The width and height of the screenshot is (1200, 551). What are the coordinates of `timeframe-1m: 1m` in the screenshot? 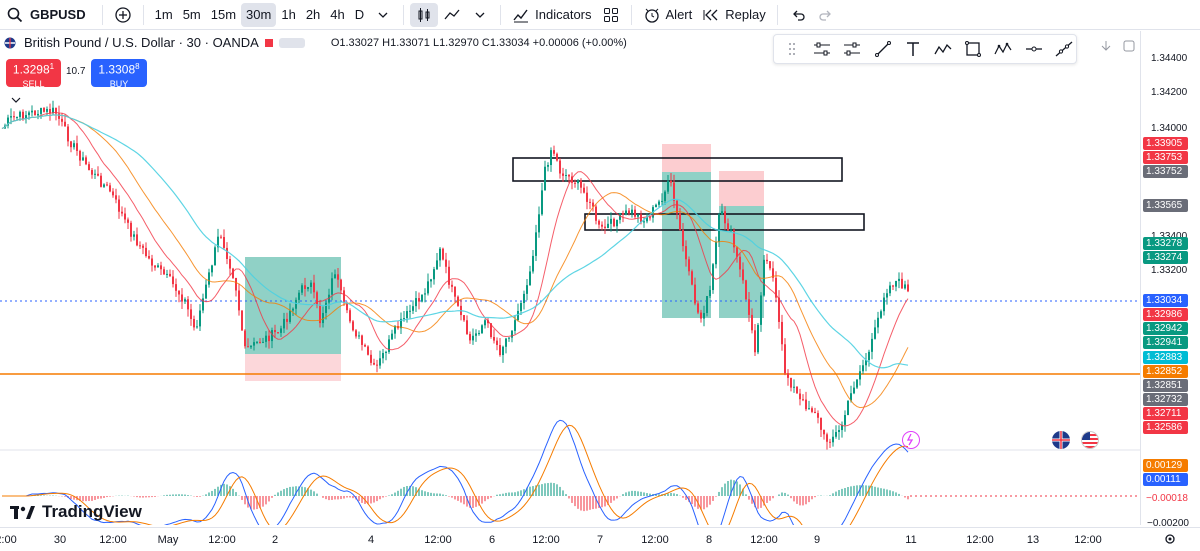 It's located at (164, 15).